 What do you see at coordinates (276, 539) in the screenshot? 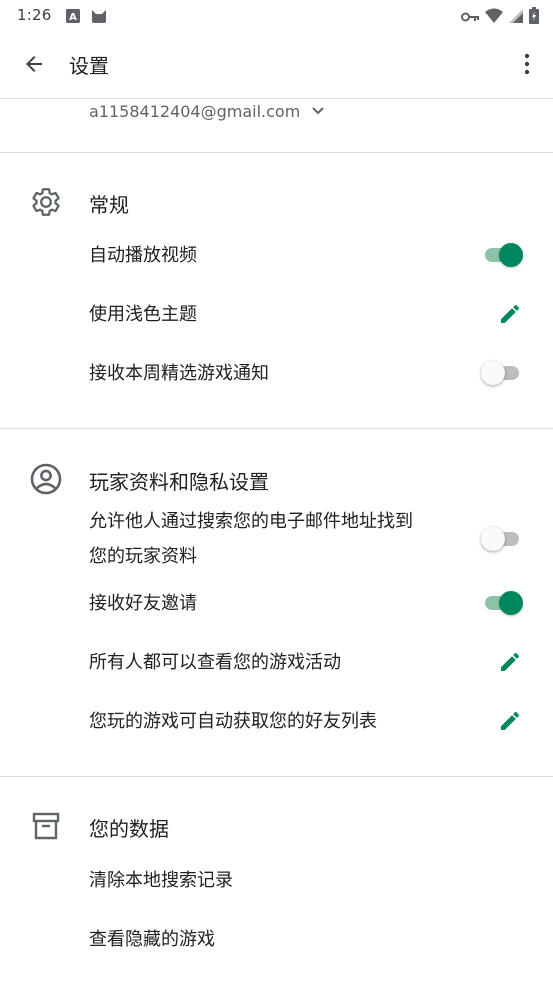
I see `setting-searchable-by-email: 允许他人通过搜索您的电子邮件地址找到 您的玩家资料` at bounding box center [276, 539].